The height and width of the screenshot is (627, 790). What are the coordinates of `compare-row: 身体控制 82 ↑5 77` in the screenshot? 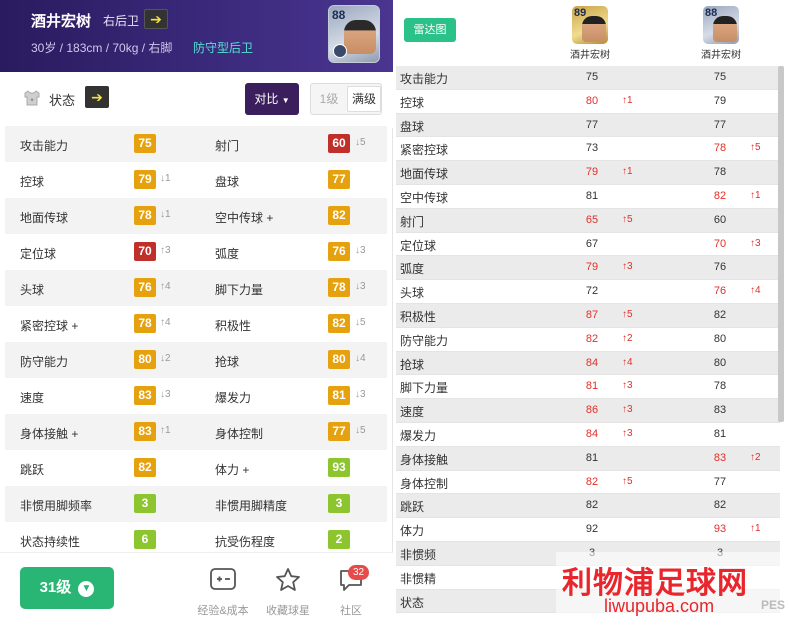 It's located at (588, 483).